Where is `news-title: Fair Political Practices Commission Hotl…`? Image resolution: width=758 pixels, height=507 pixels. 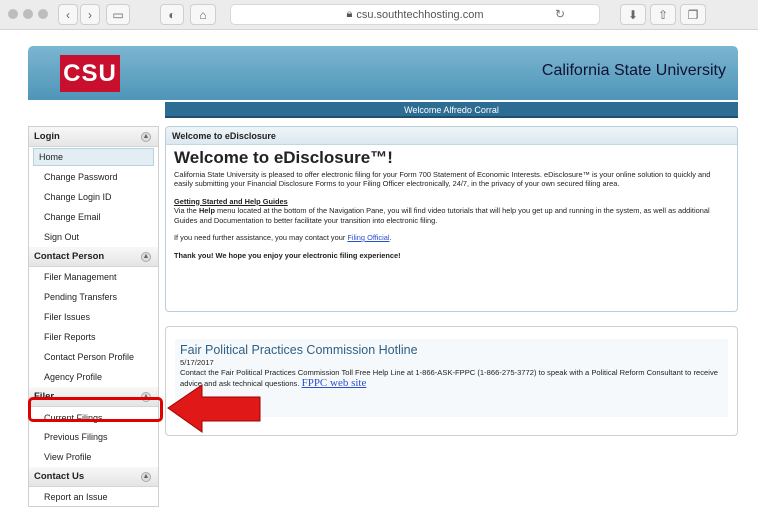 news-title: Fair Political Practices Commission Hotl… is located at coordinates (299, 350).